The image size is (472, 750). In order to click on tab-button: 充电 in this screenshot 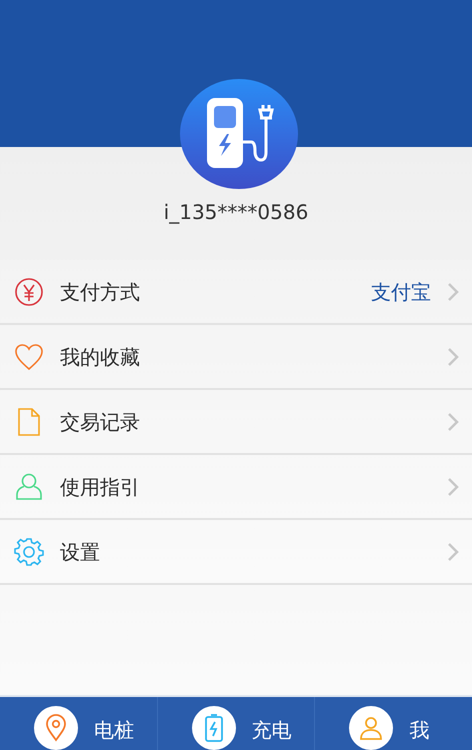, I will do `click(235, 723)`.